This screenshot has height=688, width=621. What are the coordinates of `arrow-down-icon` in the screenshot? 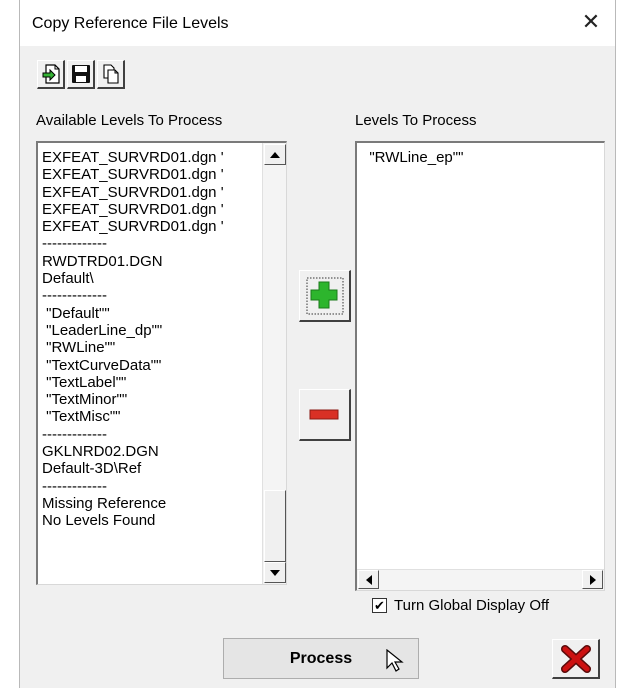 It's located at (275, 572).